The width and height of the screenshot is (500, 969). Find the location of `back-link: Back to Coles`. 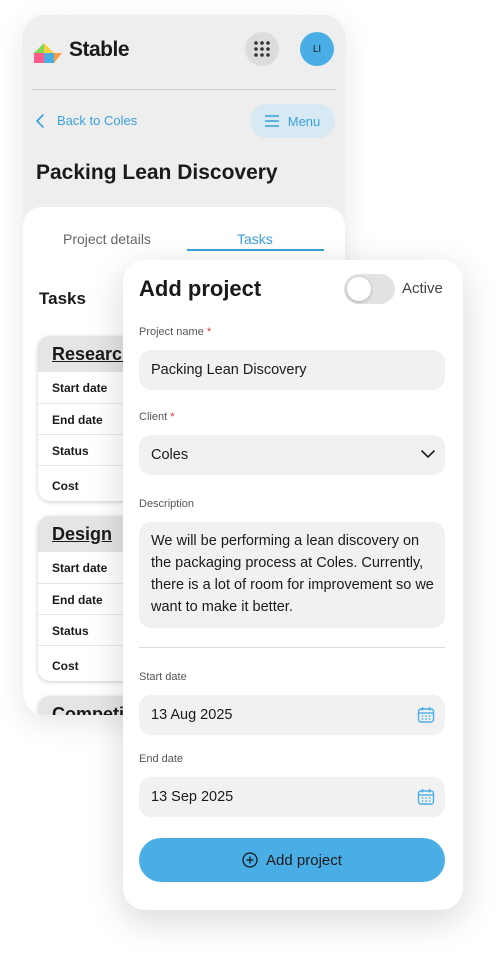

back-link: Back to Coles is located at coordinates (86, 120).